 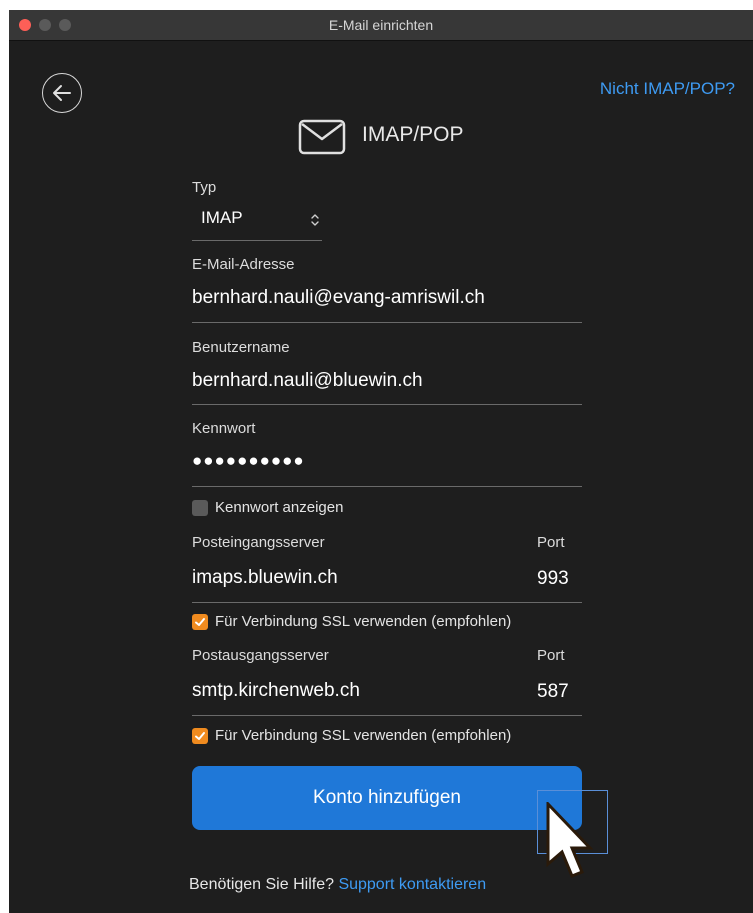 What do you see at coordinates (387, 486) in the screenshot?
I see `password-field-underline` at bounding box center [387, 486].